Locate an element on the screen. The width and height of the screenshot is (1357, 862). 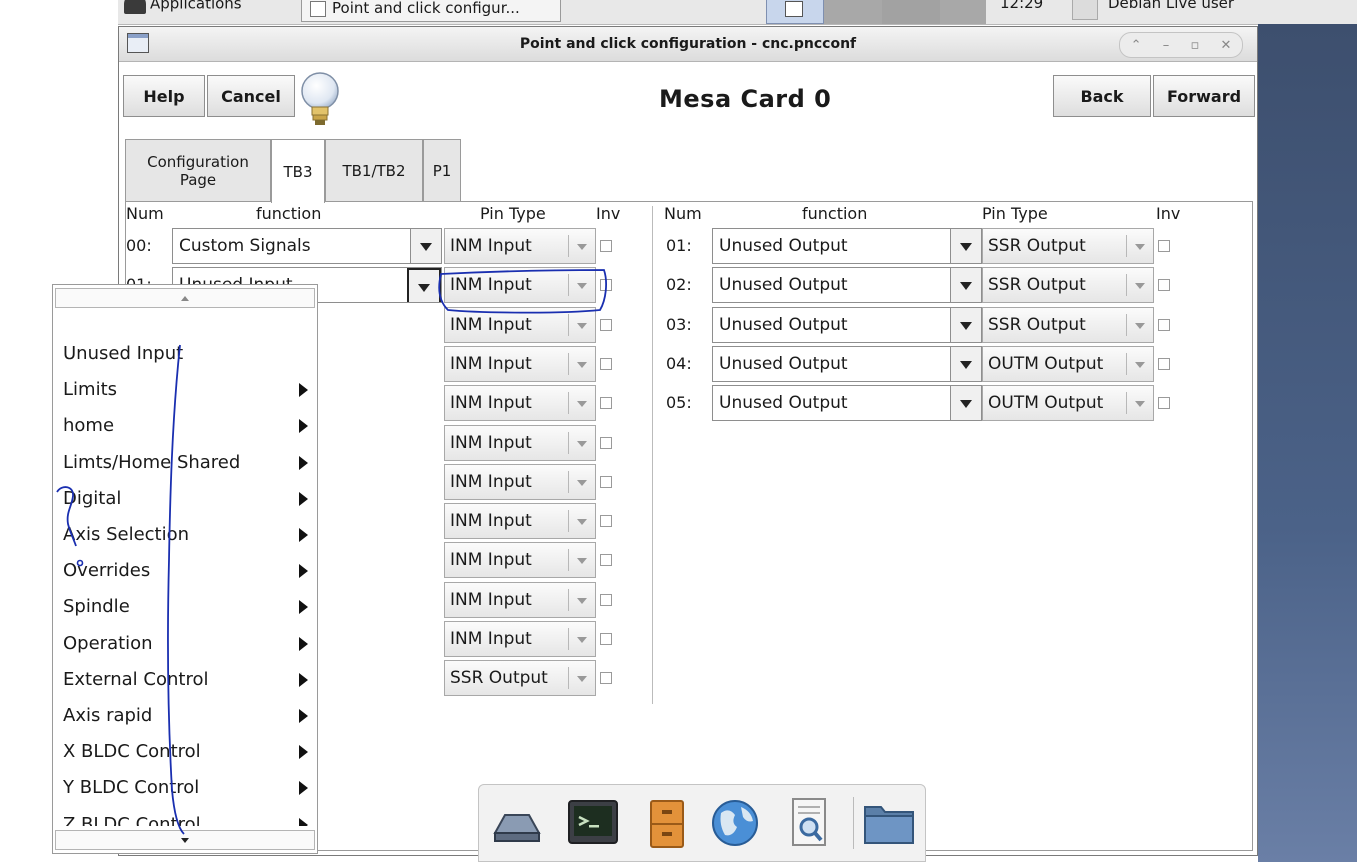
menu-item: Axis Selection is located at coordinates (188, 536).